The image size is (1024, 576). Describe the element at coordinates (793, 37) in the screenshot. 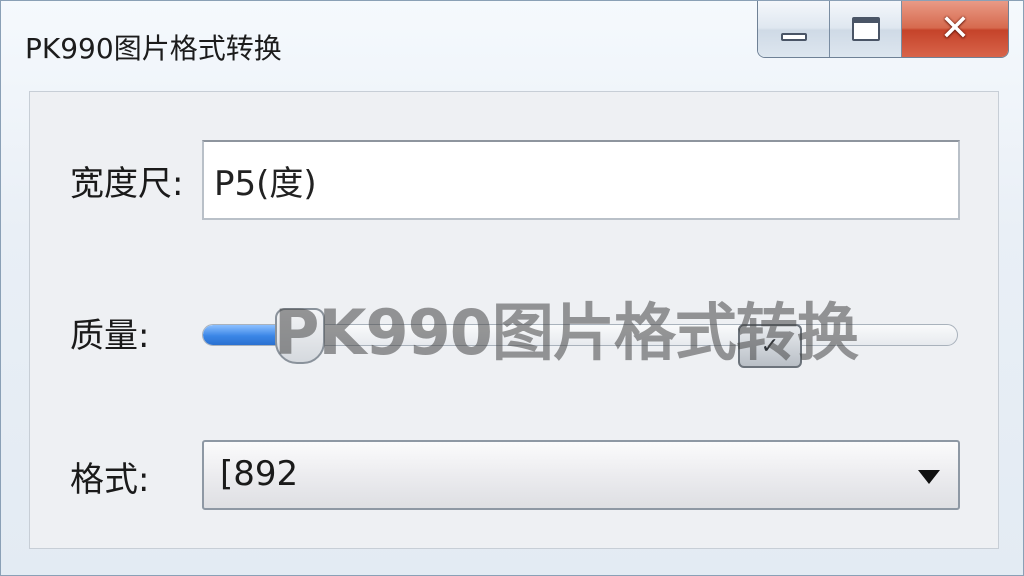

I see `minimize-icon` at that location.